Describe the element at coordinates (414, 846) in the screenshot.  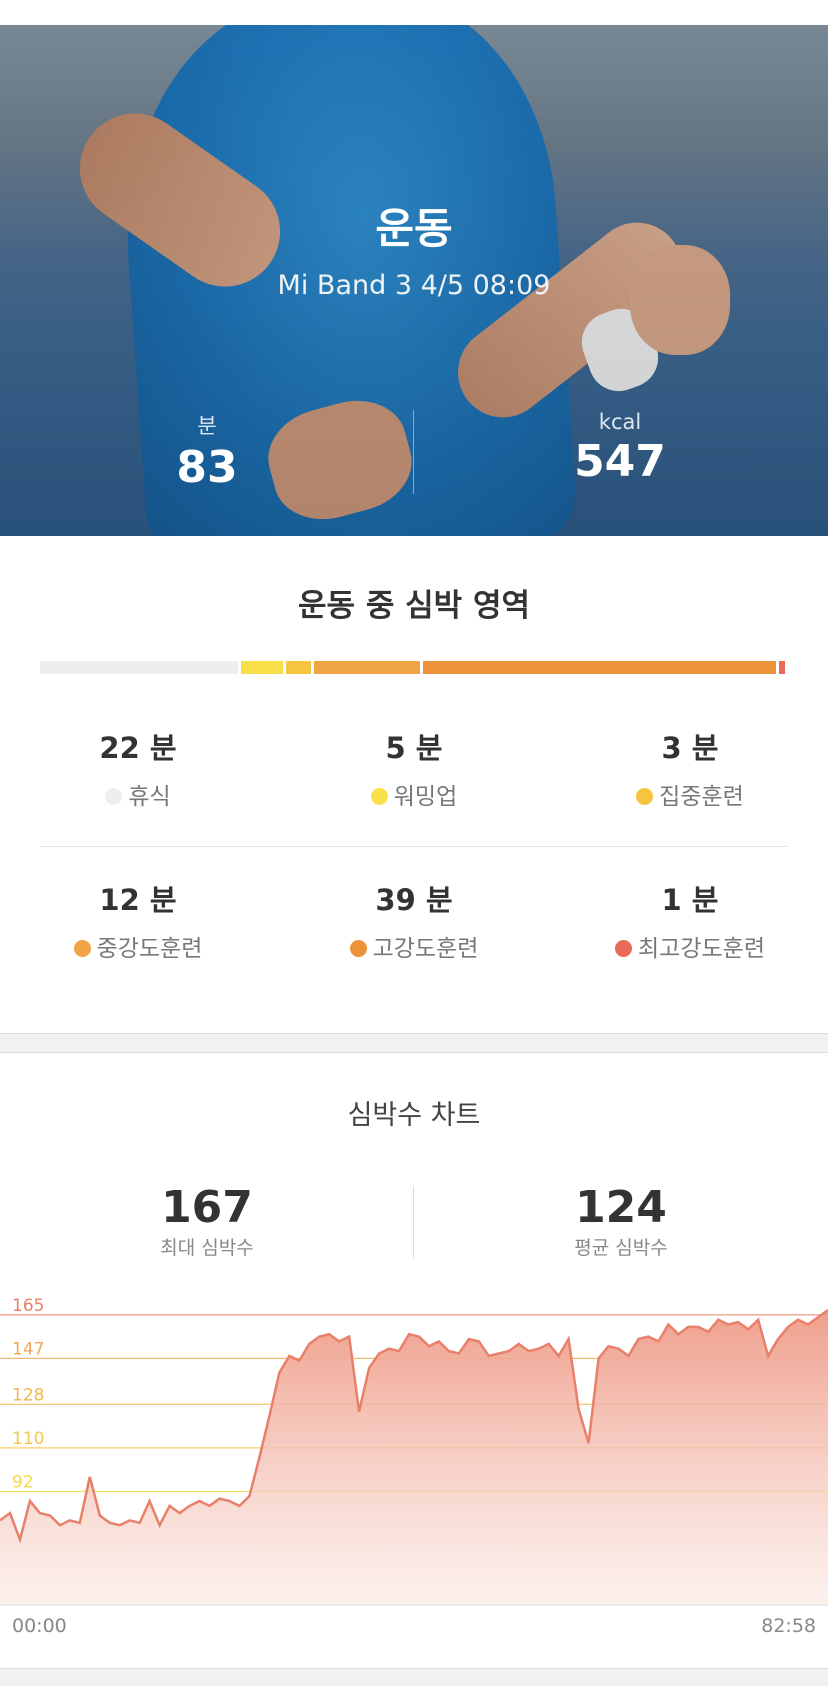
I see `zone-divider` at that location.